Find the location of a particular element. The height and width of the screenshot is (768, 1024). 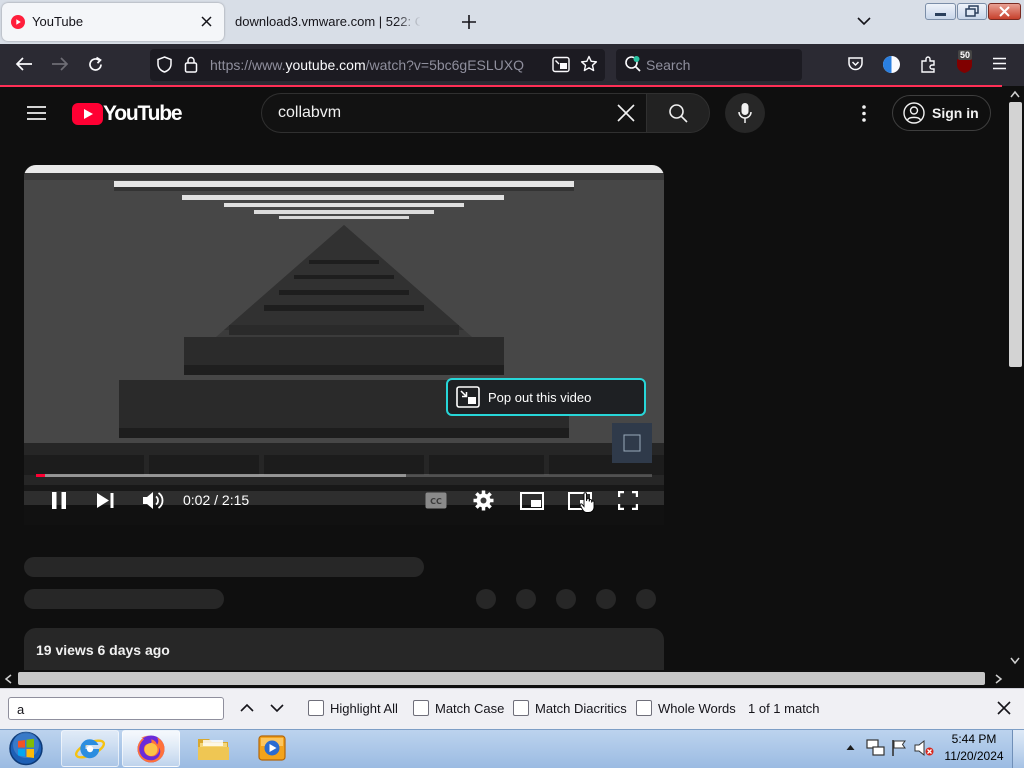

horizontal-scroll-thumb is located at coordinates (501, 678).